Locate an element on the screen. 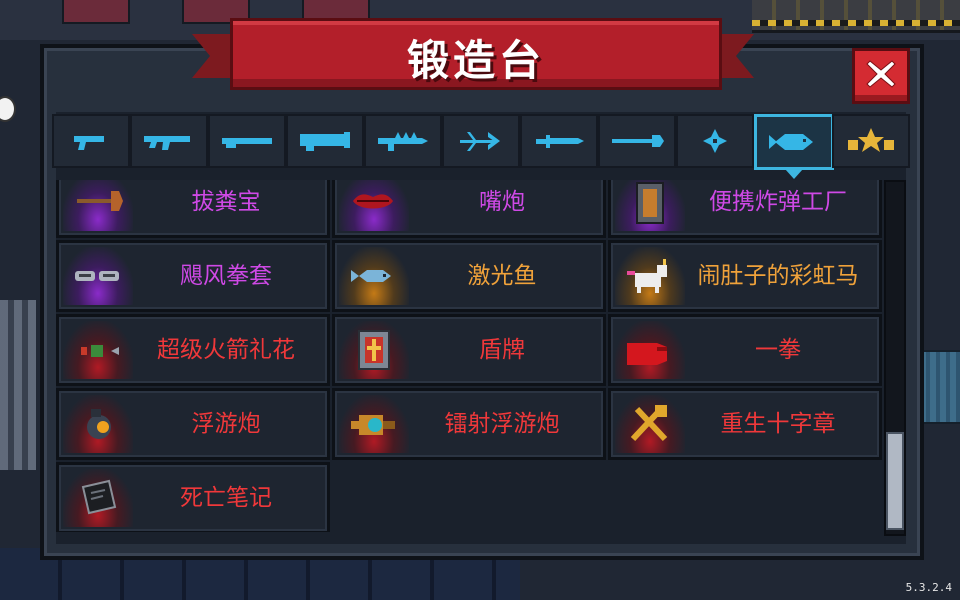  tab-launcher is located at coordinates (325, 141).